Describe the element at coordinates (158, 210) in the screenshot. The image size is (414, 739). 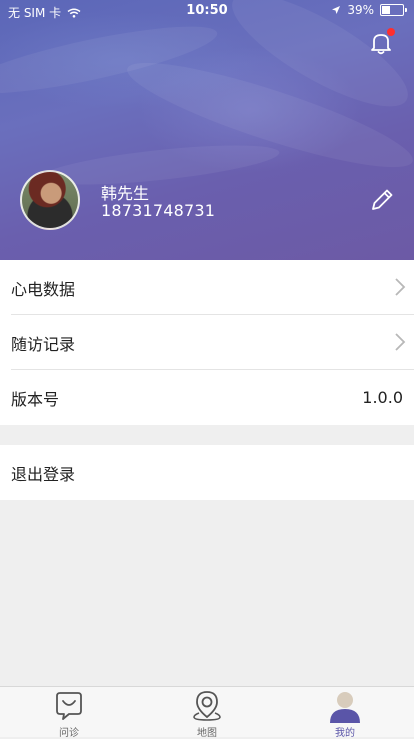
I see `user-phone: 18731748731` at that location.